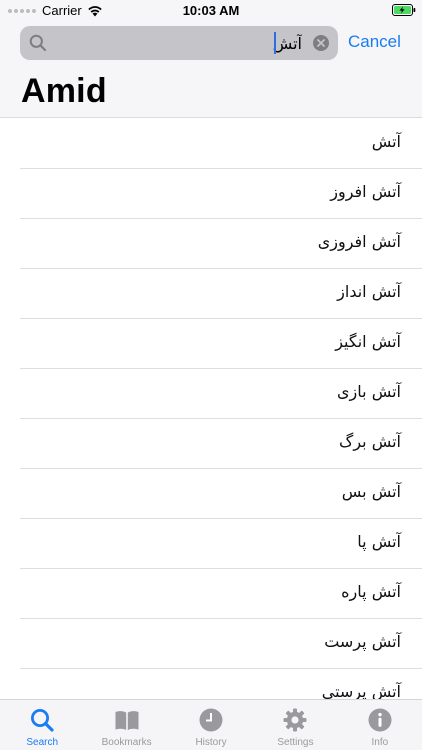  I want to click on tab-bookmarks: Bookmarks, so click(126, 725).